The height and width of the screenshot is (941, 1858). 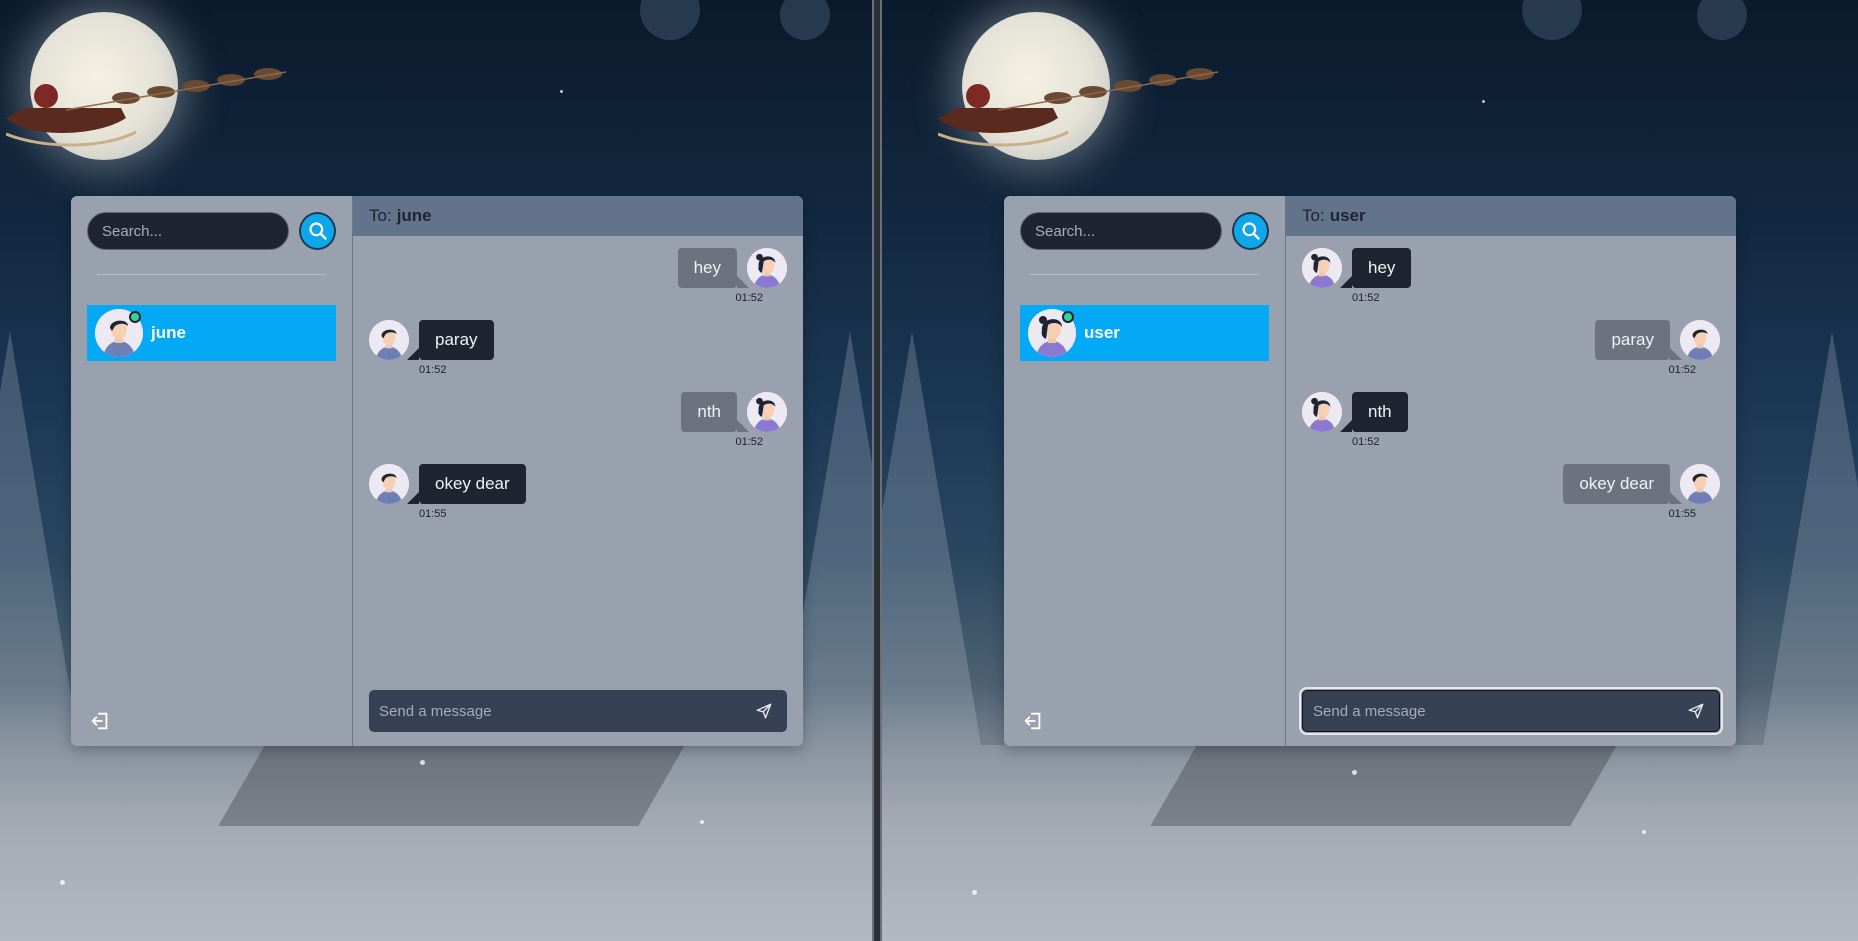 I want to click on chat-header: To: user, so click(x=1511, y=216).